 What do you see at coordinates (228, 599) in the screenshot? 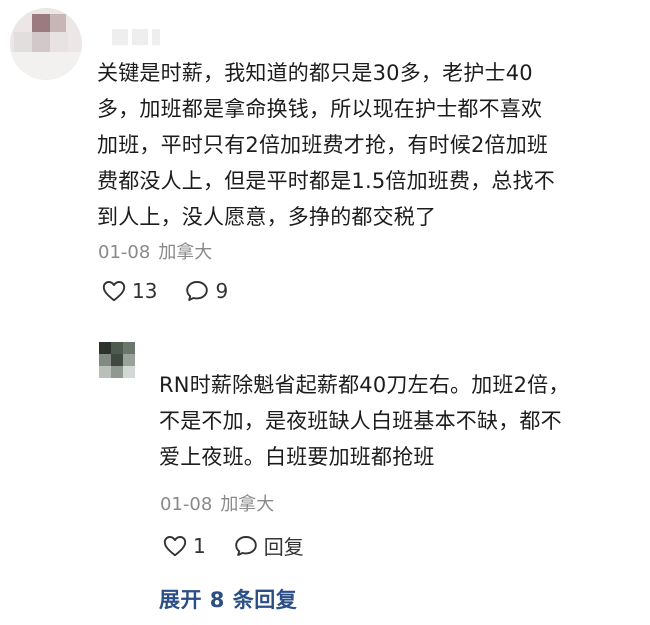
I see `expand-replies-link: 展开 8 条回复` at bounding box center [228, 599].